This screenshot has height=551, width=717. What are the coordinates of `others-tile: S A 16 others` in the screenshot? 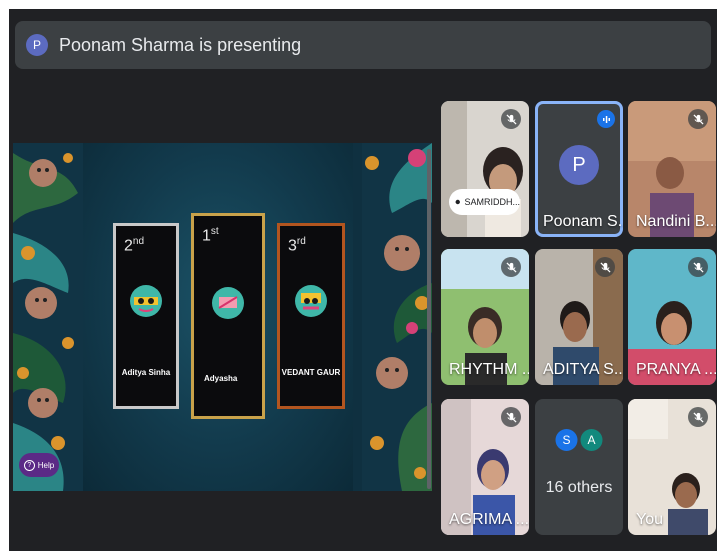 It's located at (579, 467).